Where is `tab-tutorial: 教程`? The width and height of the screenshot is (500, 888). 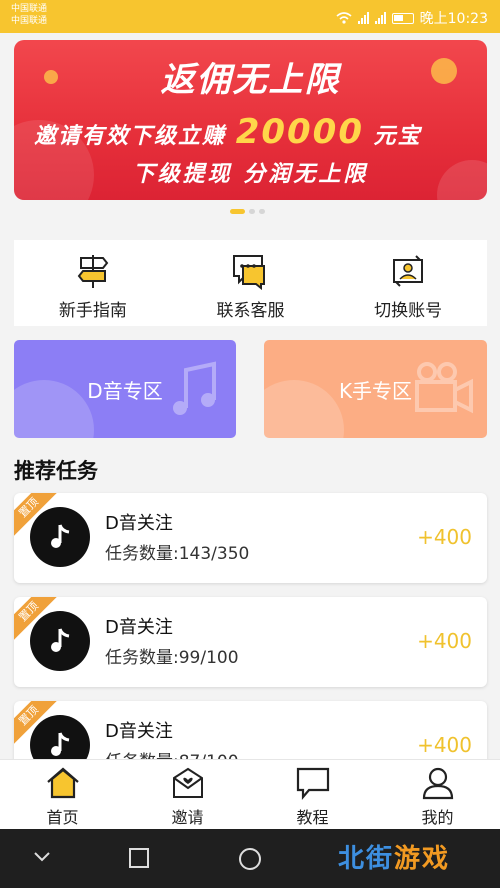 tab-tutorial: 教程 is located at coordinates (312, 794).